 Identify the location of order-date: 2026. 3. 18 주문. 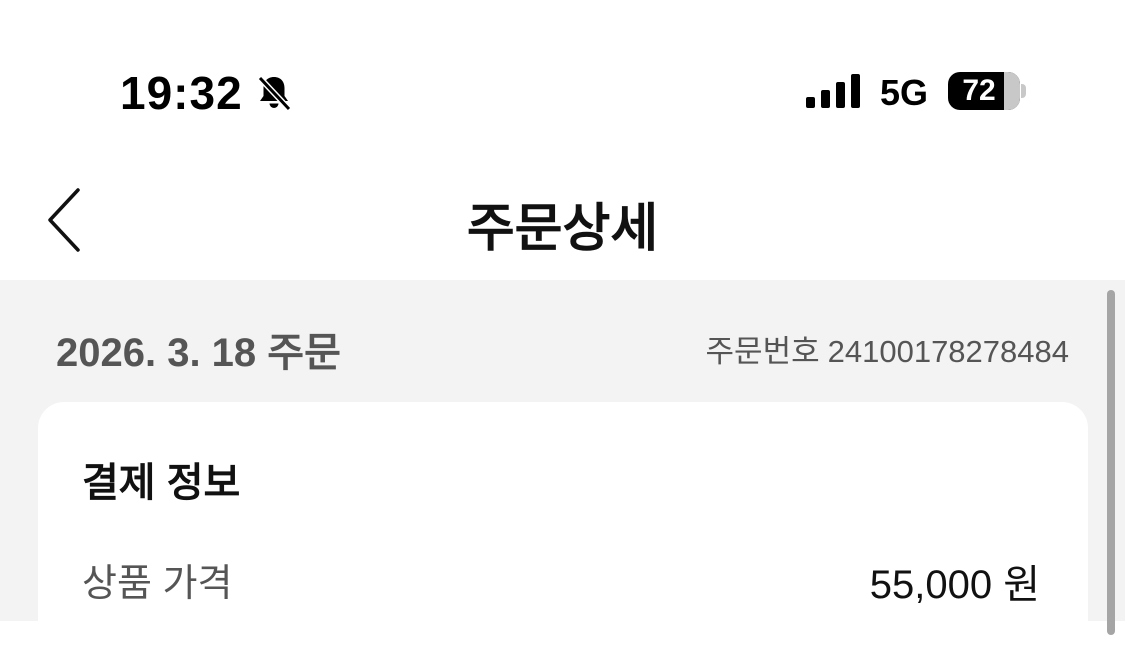
(198, 353).